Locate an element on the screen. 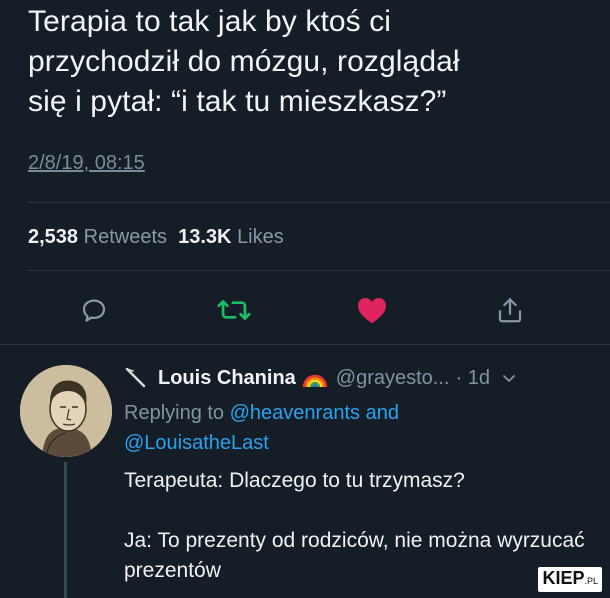  share-button is located at coordinates (510, 310).